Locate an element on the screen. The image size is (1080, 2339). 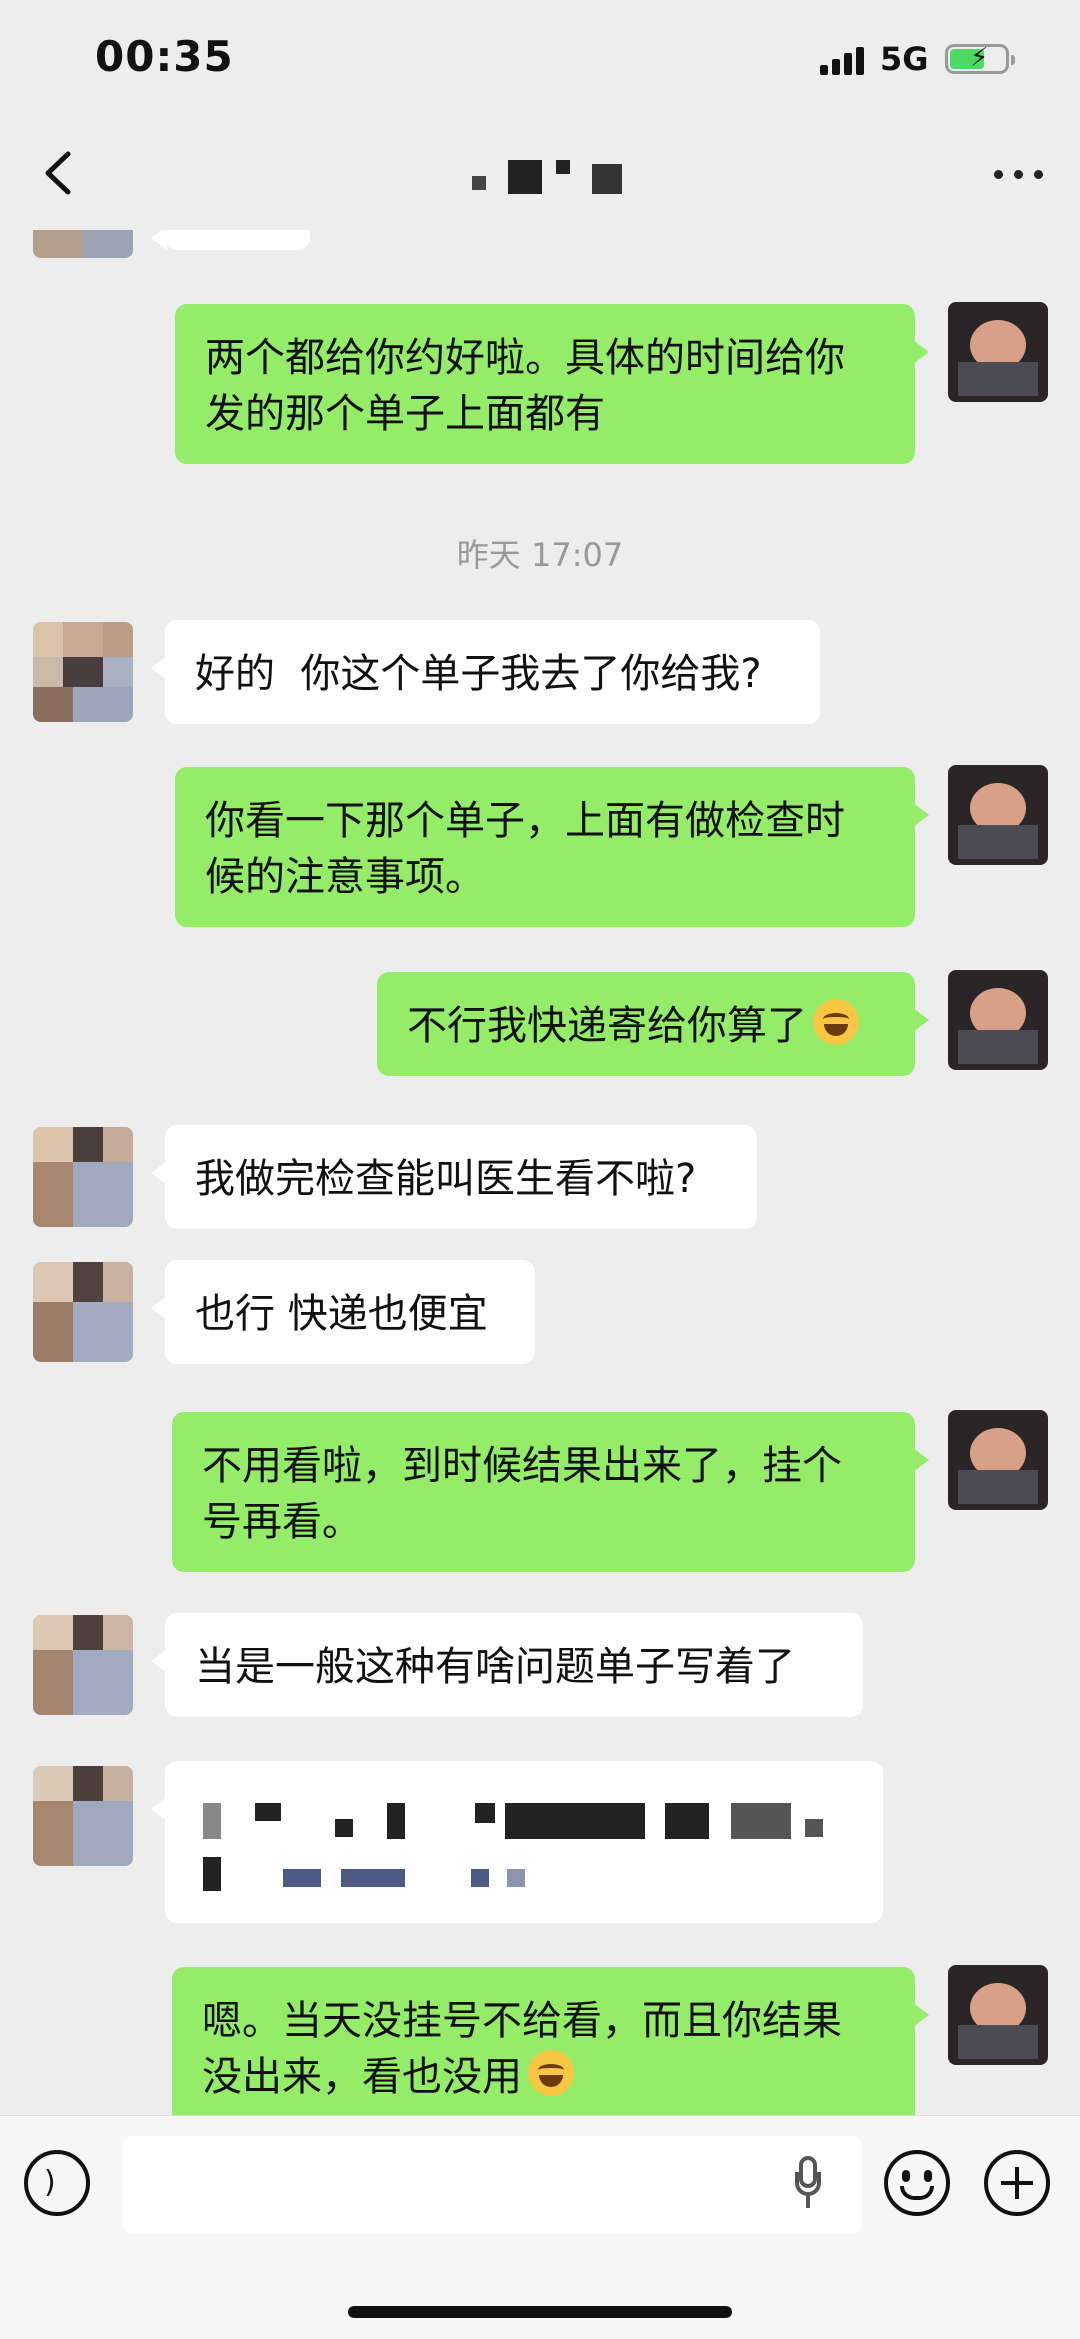
battery-icon: ⚡ is located at coordinates (980, 58).